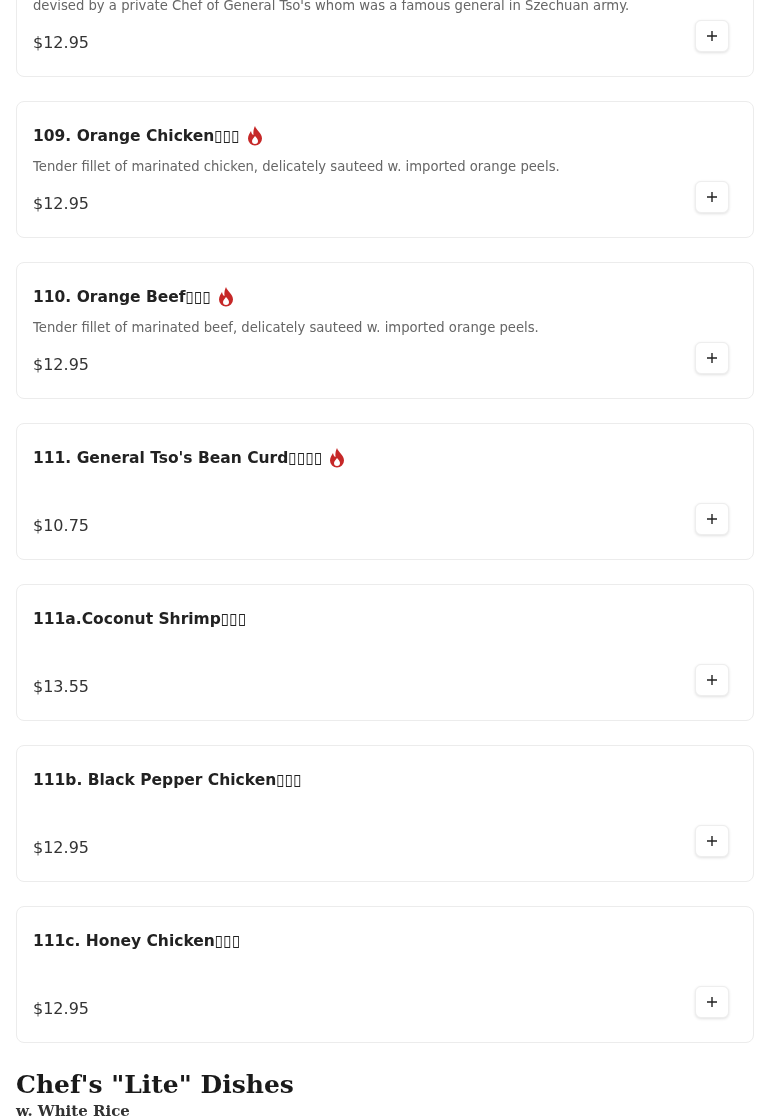 The image size is (770, 1118). I want to click on dish-name: 111. General Tso's Bean Curd▯▯▯▯, so click(178, 458).